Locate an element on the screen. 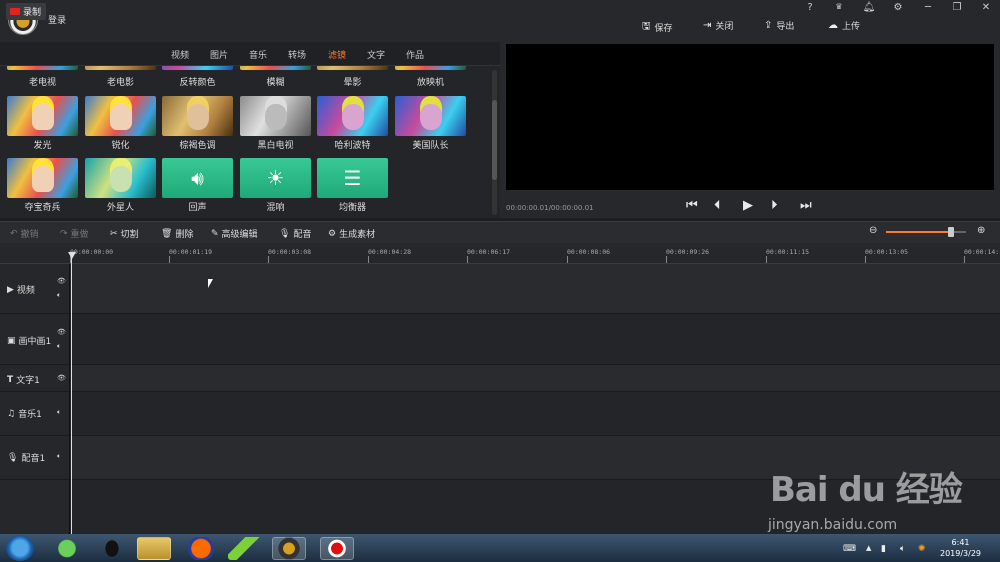 This screenshot has width=1000, height=562. battery-icon: ▮ is located at coordinates (883, 549).